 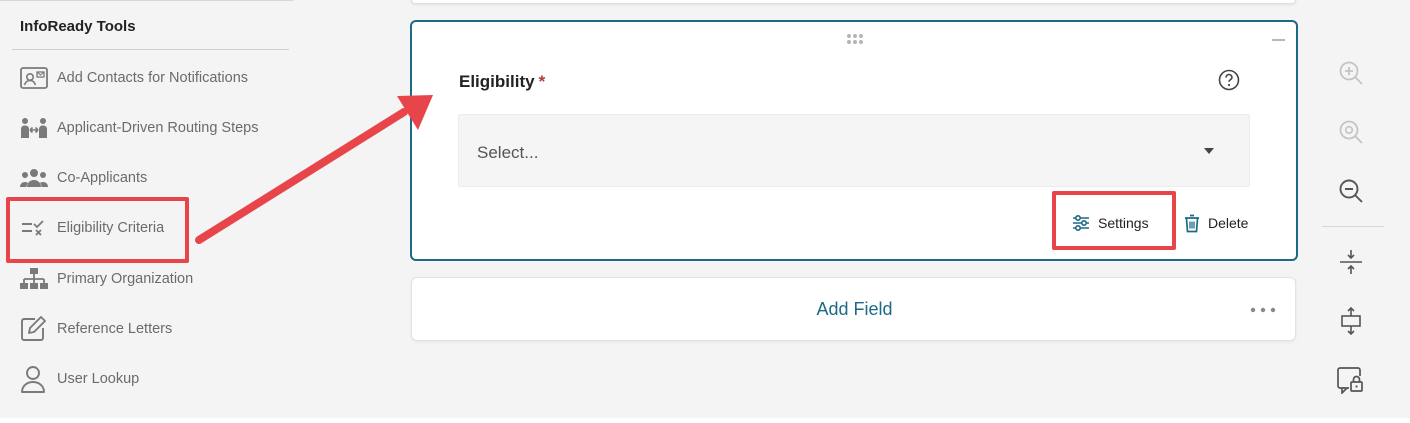 What do you see at coordinates (34, 128) in the screenshot?
I see `routing-people-icon` at bounding box center [34, 128].